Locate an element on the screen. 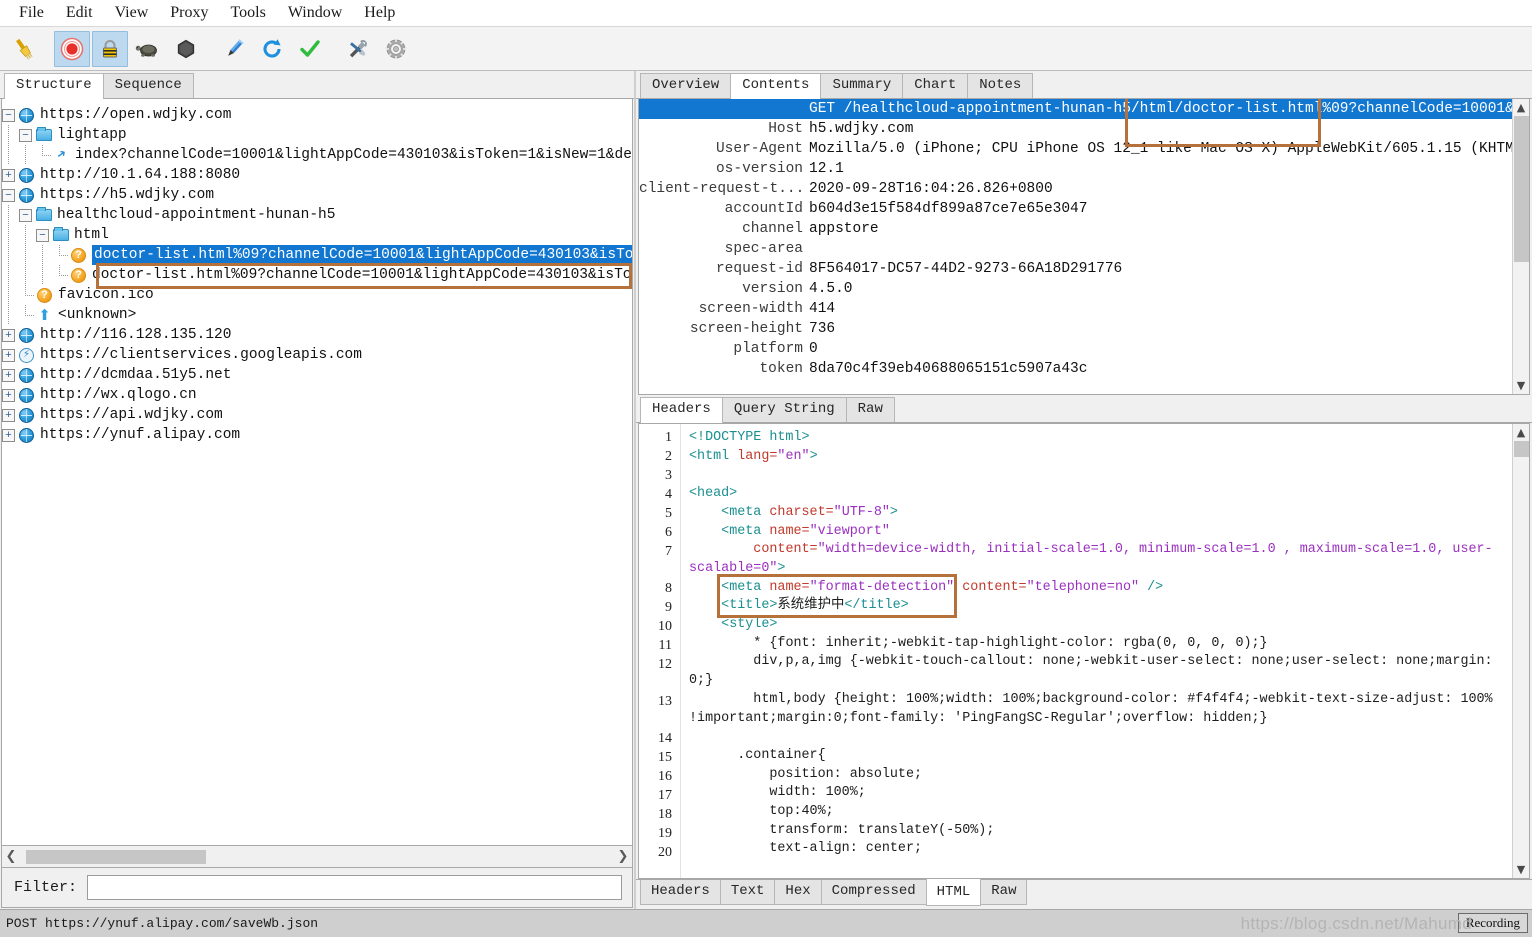 This screenshot has height=937, width=1532. subtab-headers: Headers is located at coordinates (681, 409).